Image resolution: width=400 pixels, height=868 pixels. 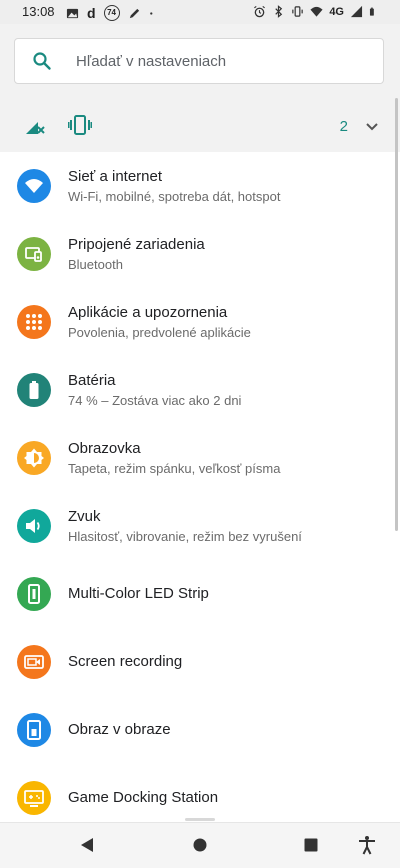 What do you see at coordinates (119, 729) in the screenshot?
I see `item-title: Obraz v obraze` at bounding box center [119, 729].